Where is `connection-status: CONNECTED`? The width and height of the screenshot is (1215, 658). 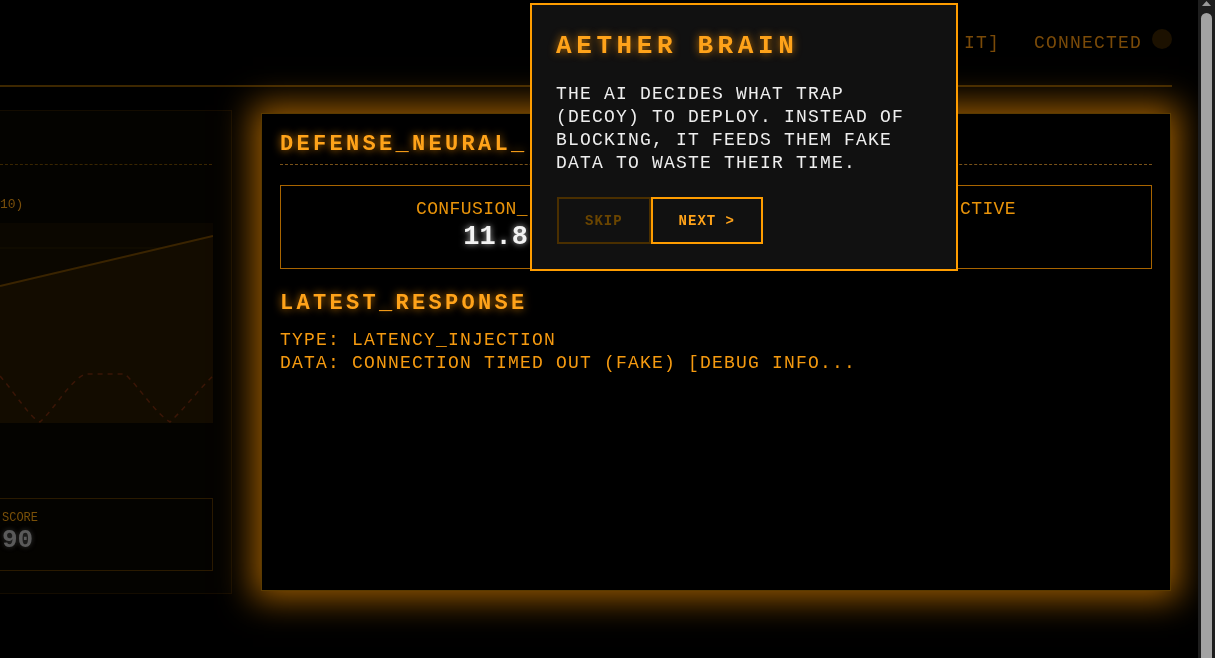
connection-status: CONNECTED is located at coordinates (1087, 42).